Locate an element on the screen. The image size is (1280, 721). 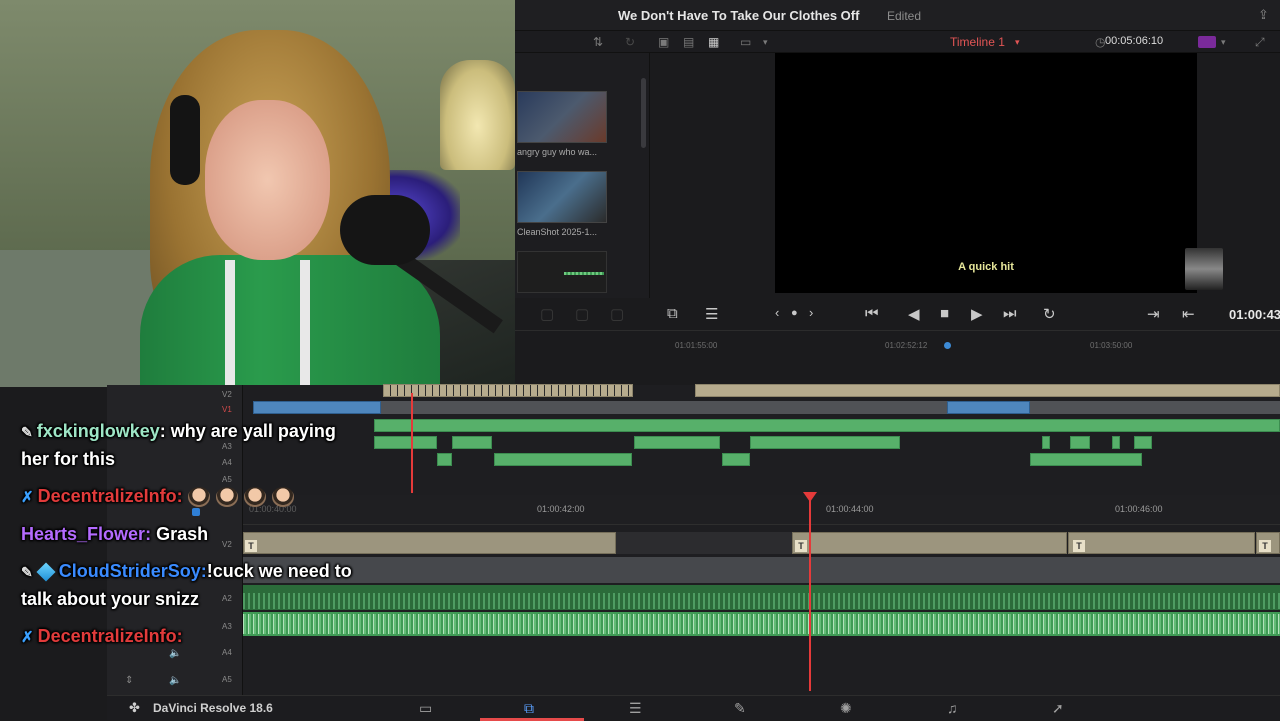
playhead is located at coordinates (810, 593).